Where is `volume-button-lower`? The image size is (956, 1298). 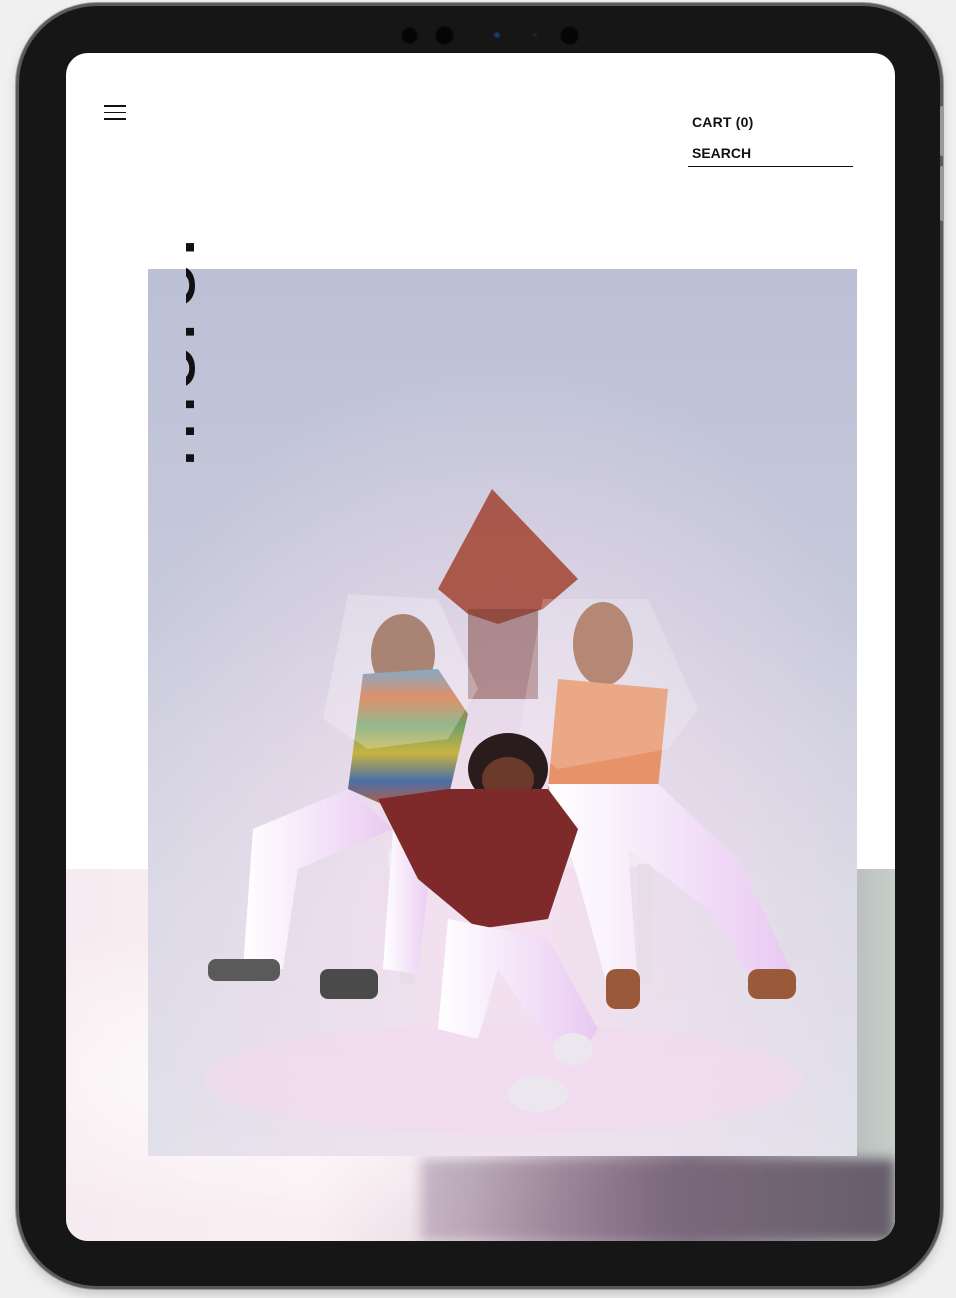
volume-button-lower is located at coordinates (942, 193).